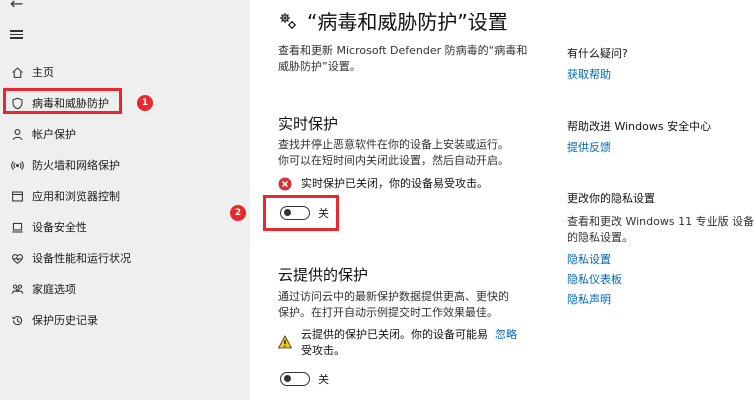 This screenshot has height=400, width=755. Describe the element at coordinates (589, 74) in the screenshot. I see `get-help-link: 获取帮助` at that location.